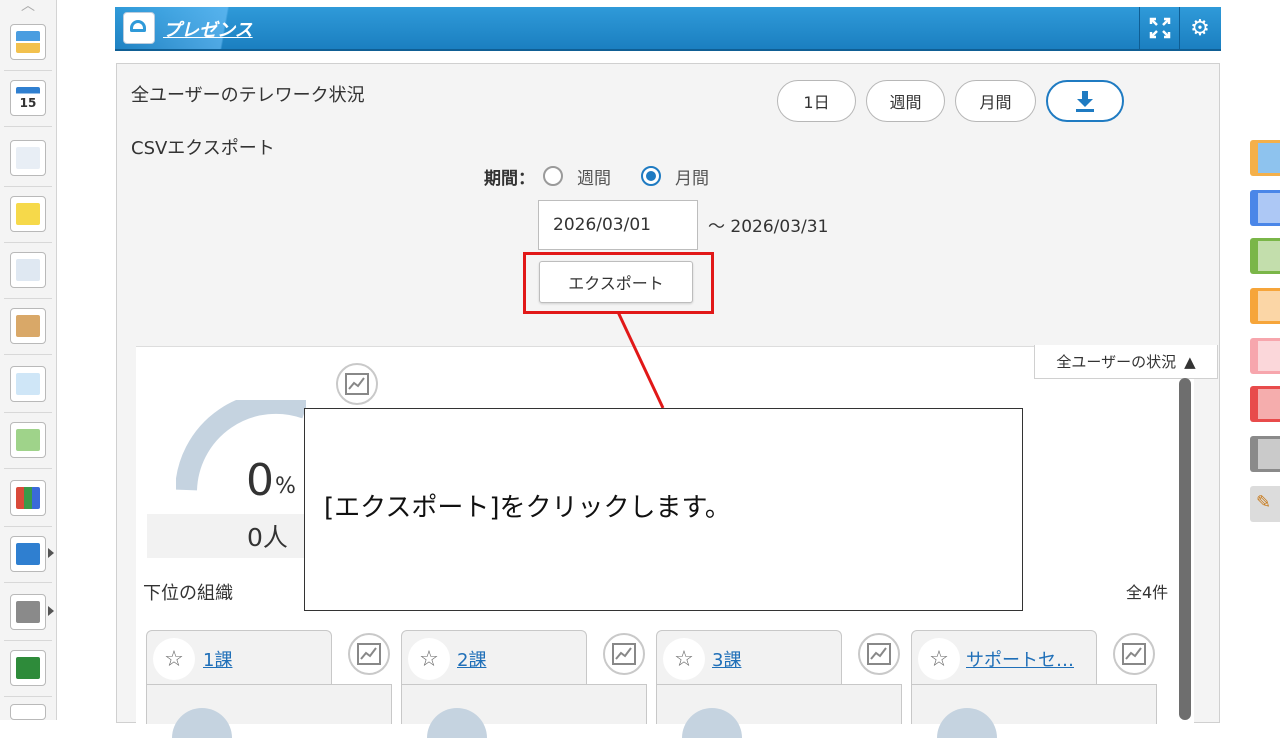 Image resolution: width=1280 pixels, height=738 pixels. I want to click on survey-icon, so click(28, 384).